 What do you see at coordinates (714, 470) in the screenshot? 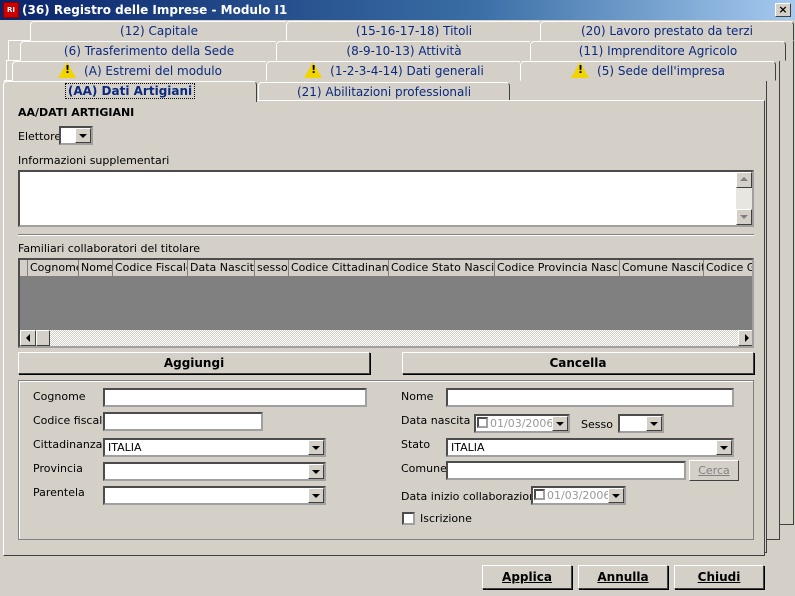
I see `cerca-button: Cerca` at bounding box center [714, 470].